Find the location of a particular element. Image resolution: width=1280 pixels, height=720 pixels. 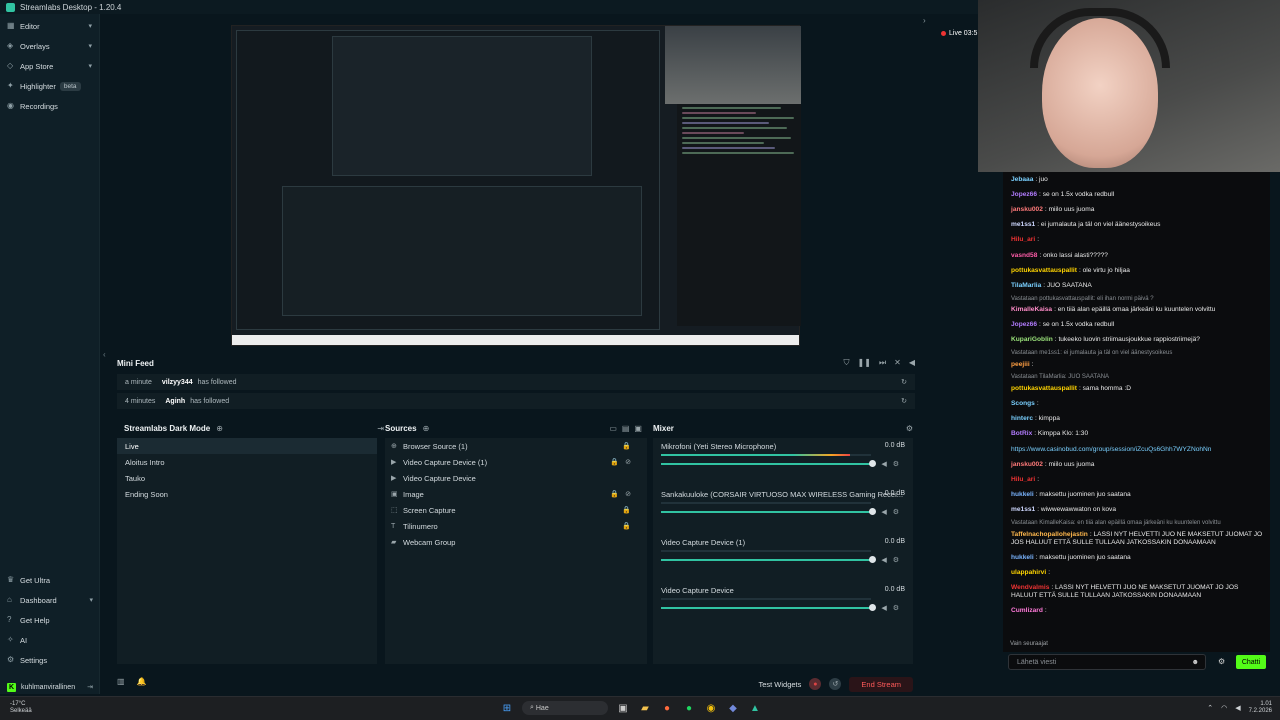

sidebar-item-overlays: ◈ Overlays ▾ is located at coordinates (49, 46).